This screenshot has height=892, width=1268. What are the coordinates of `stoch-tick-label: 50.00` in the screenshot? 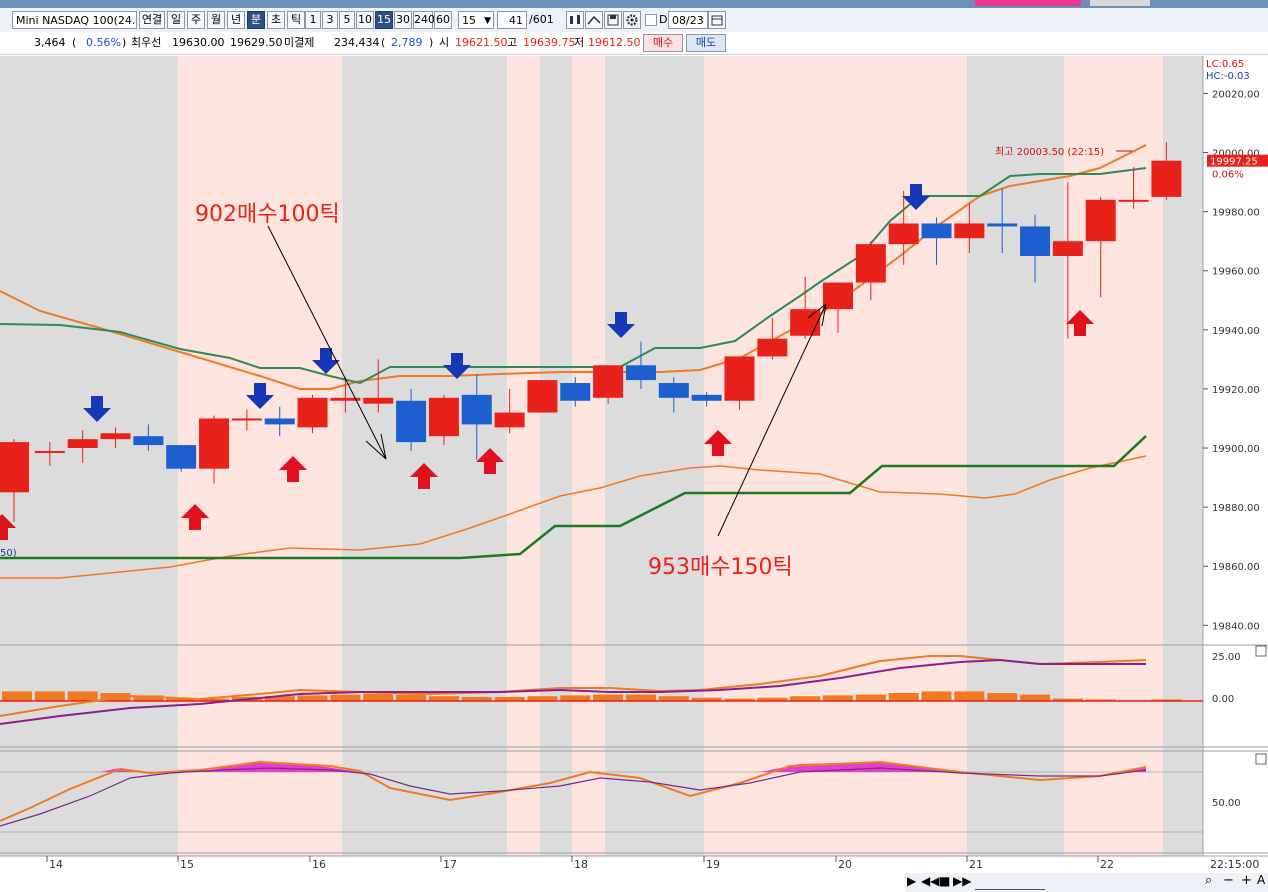 It's located at (1226, 803).